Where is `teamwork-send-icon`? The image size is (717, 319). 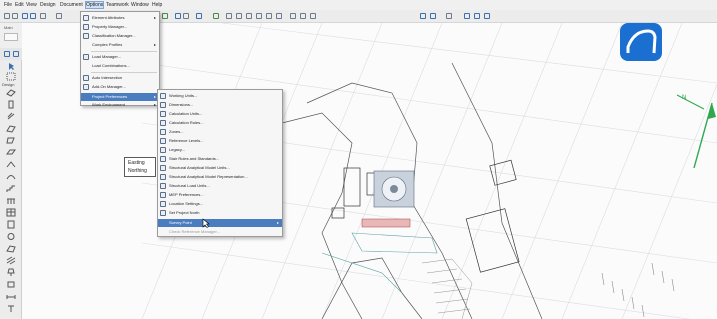 teamwork-send-icon is located at coordinates (423, 16).